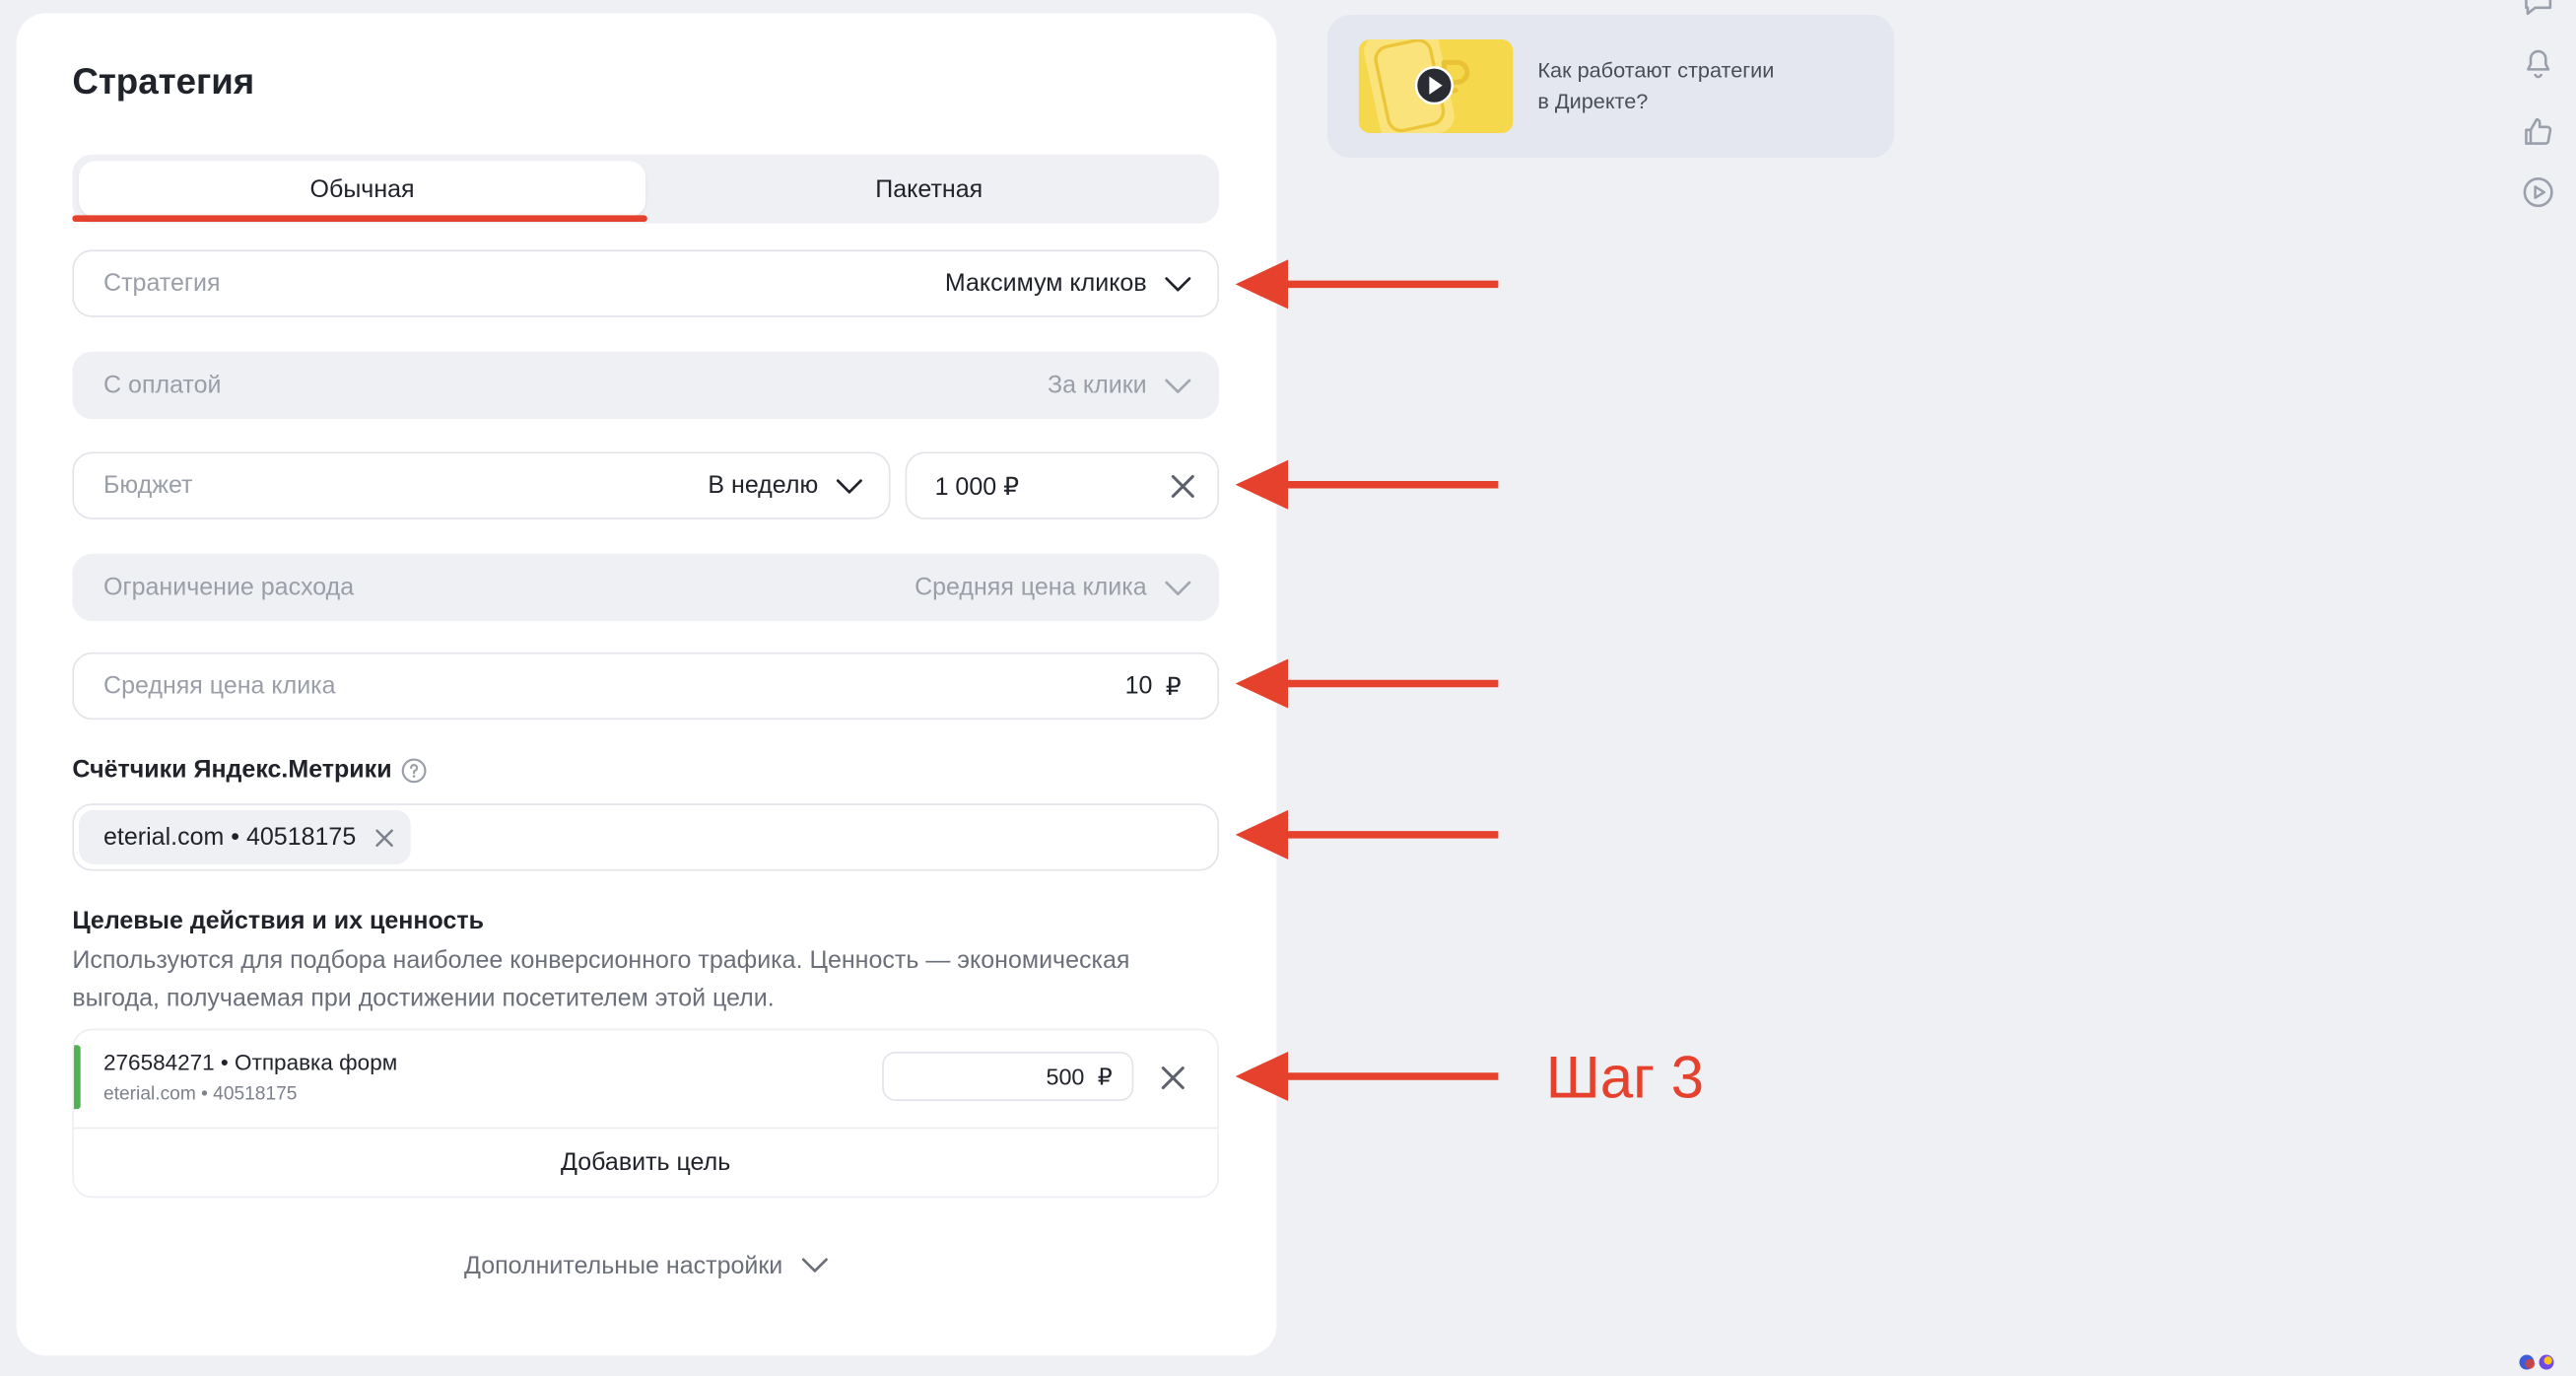 This screenshot has height=1376, width=2576. I want to click on budget-label: Бюджет, so click(148, 485).